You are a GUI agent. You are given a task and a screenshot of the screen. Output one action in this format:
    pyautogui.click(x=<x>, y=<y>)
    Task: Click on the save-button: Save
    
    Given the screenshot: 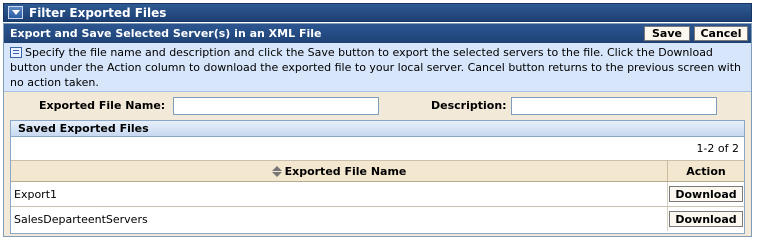 What is the action you would take?
    pyautogui.click(x=667, y=33)
    